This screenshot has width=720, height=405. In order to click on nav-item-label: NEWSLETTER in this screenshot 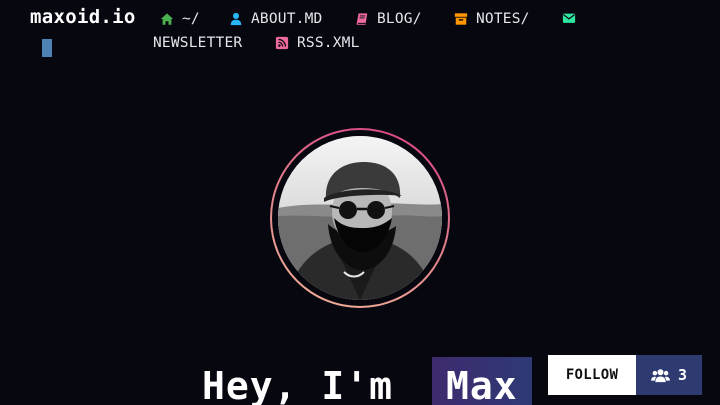, I will do `click(198, 43)`.